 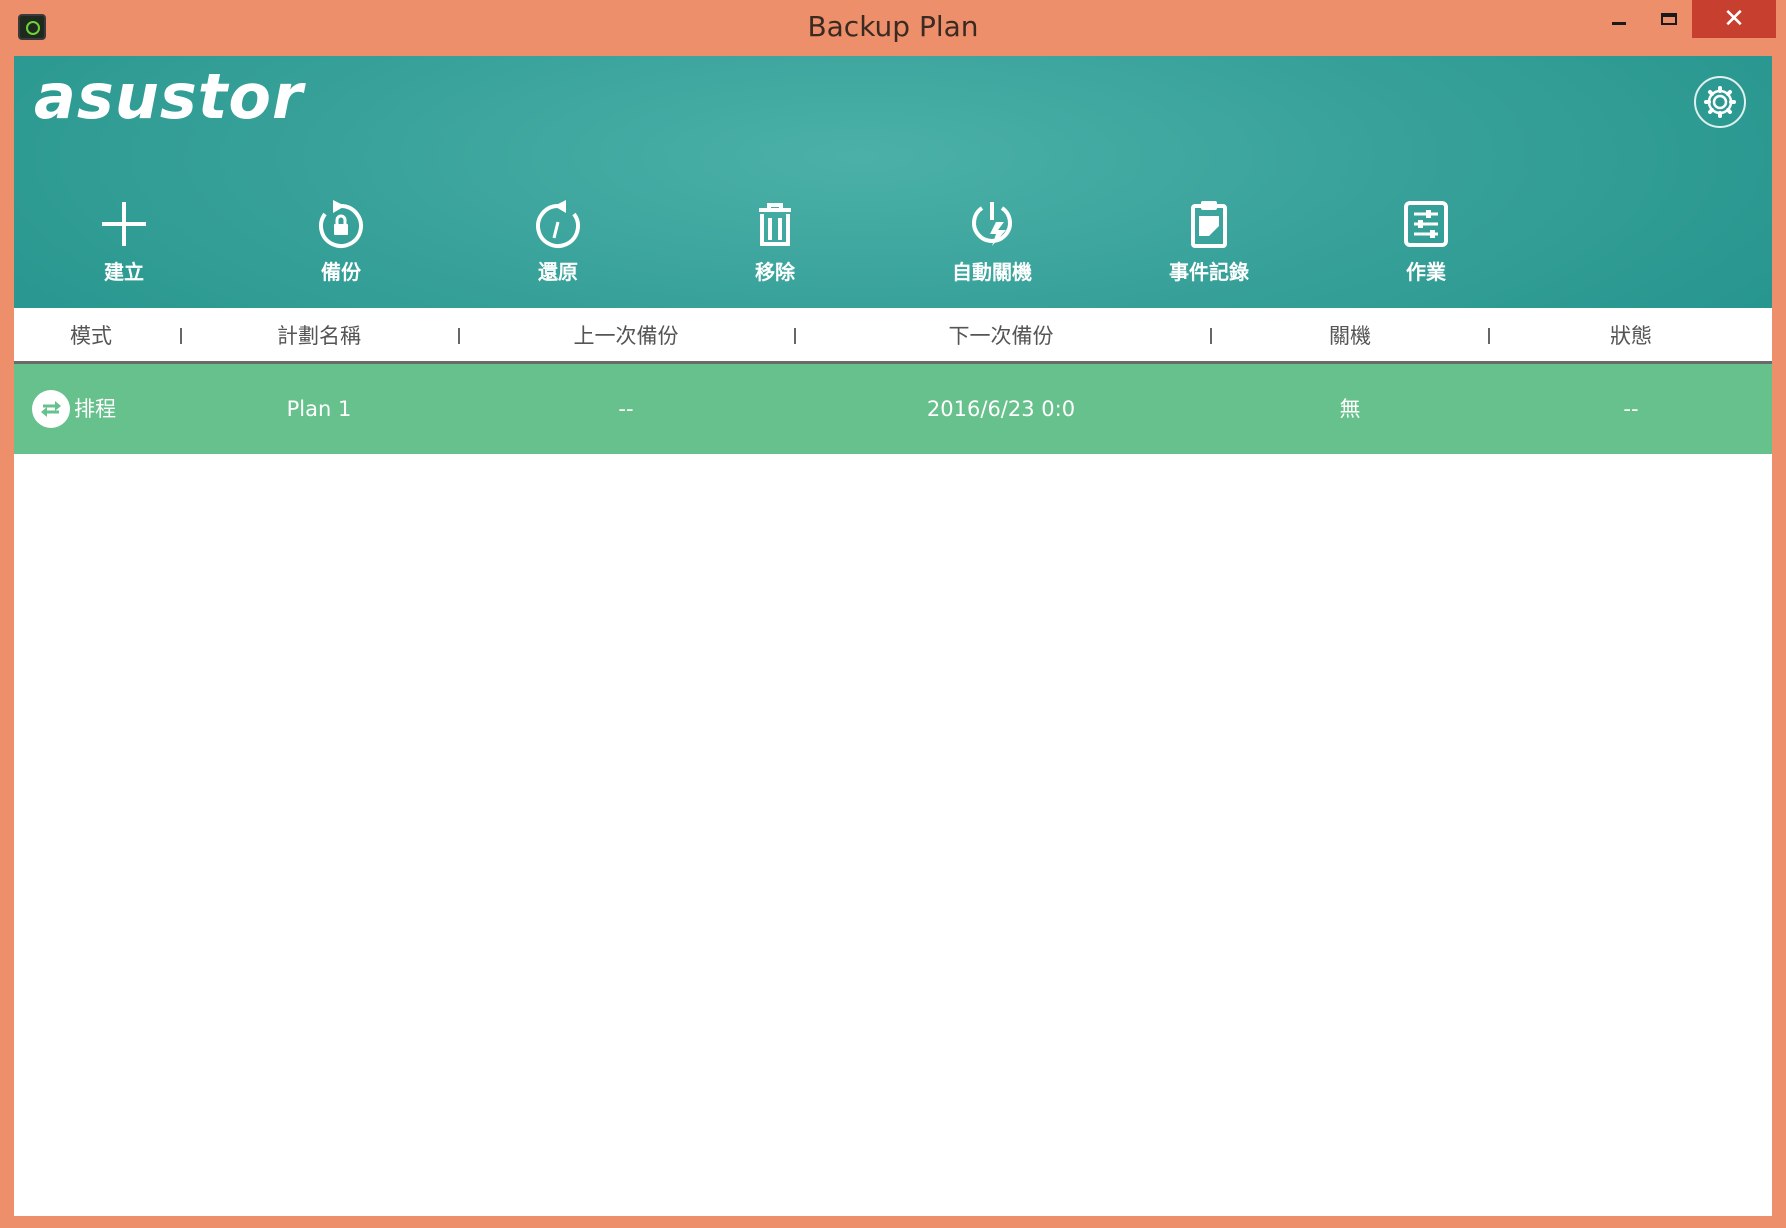 I want to click on asustor-logo: asustor, so click(x=169, y=96).